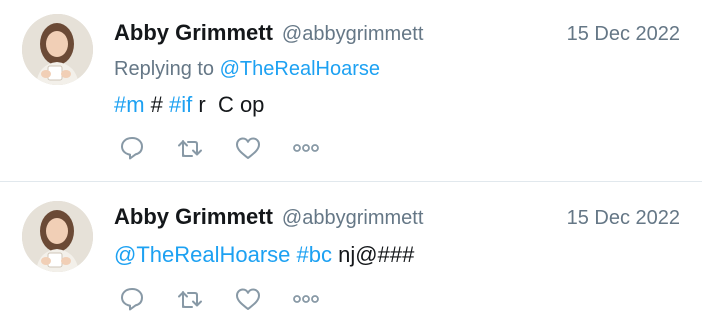 This screenshot has width=702, height=328. What do you see at coordinates (373, 254) in the screenshot?
I see `tweet-text-segment: nj@###` at bounding box center [373, 254].